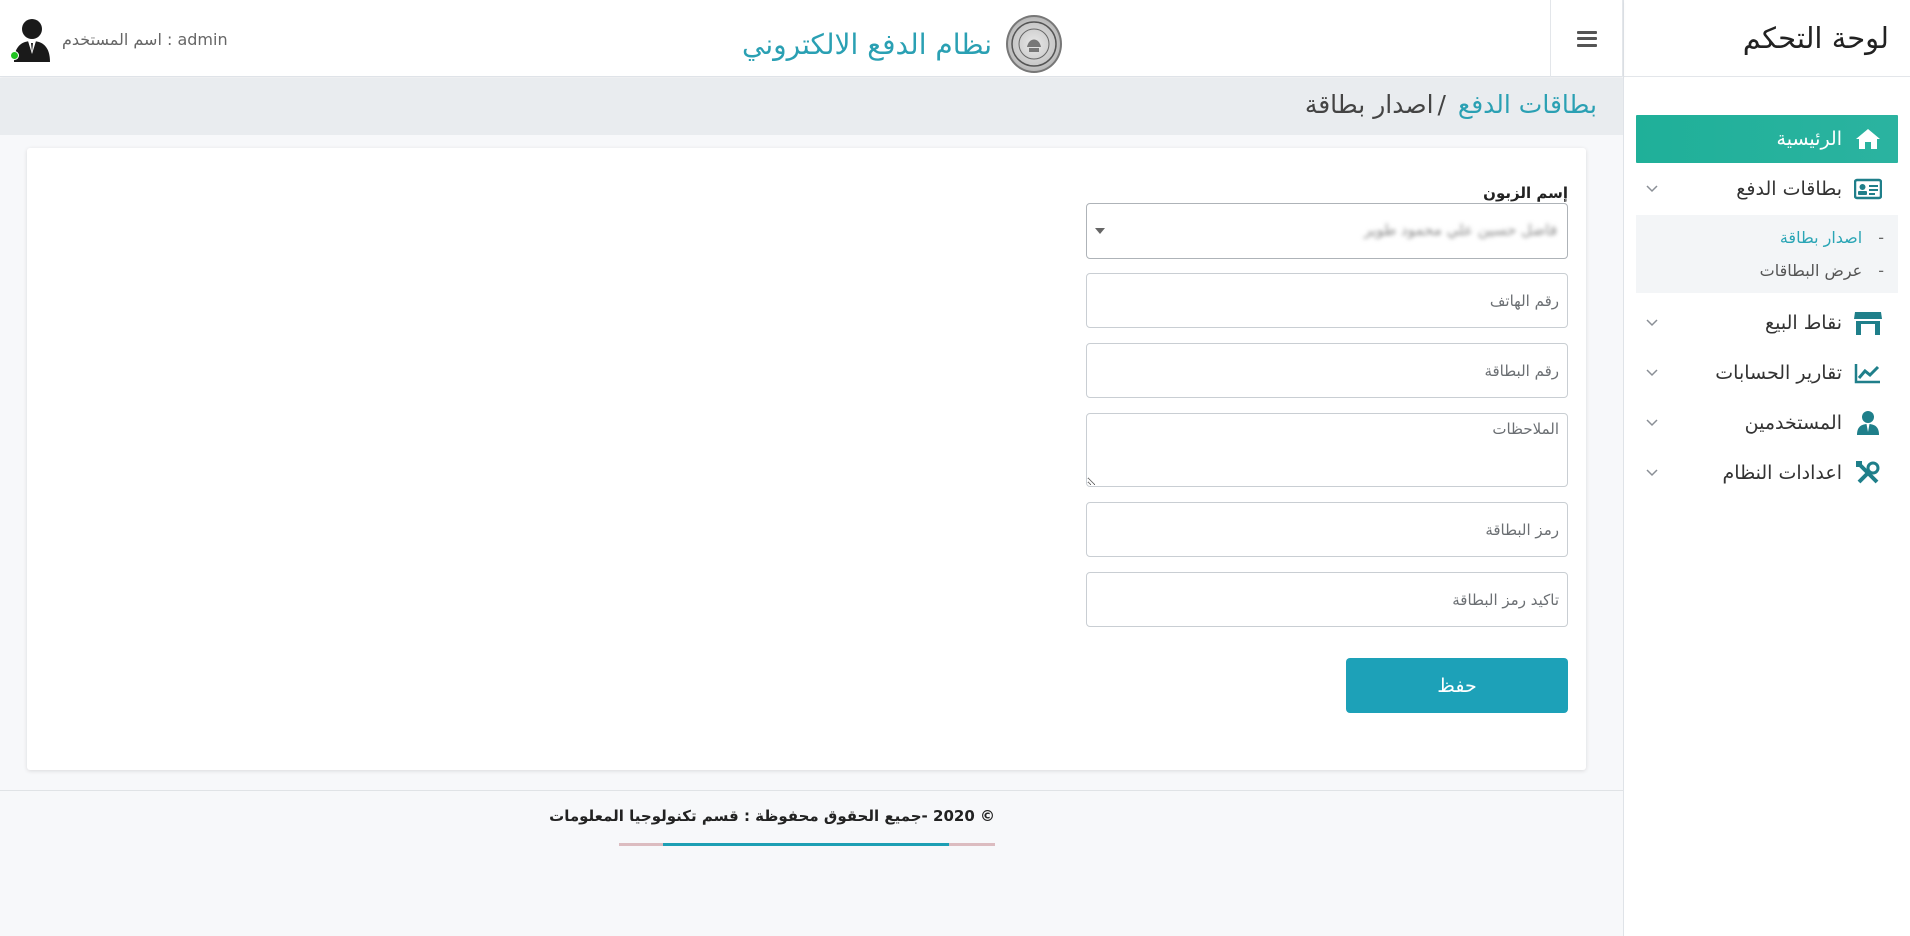  I want to click on tools-icon, so click(1868, 473).